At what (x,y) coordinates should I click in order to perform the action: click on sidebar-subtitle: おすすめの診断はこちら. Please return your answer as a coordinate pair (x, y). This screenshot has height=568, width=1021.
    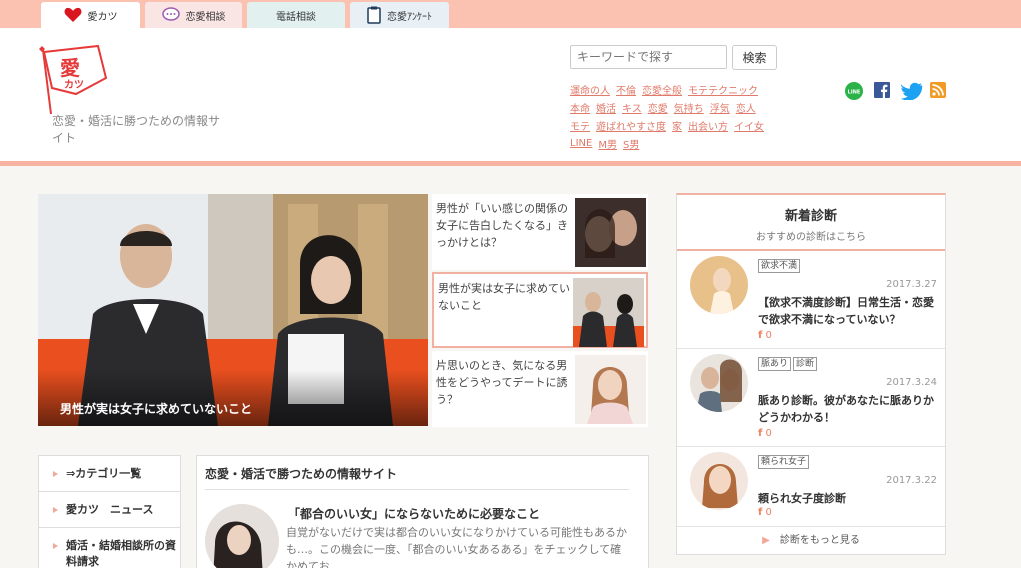
    Looking at the image, I should click on (811, 239).